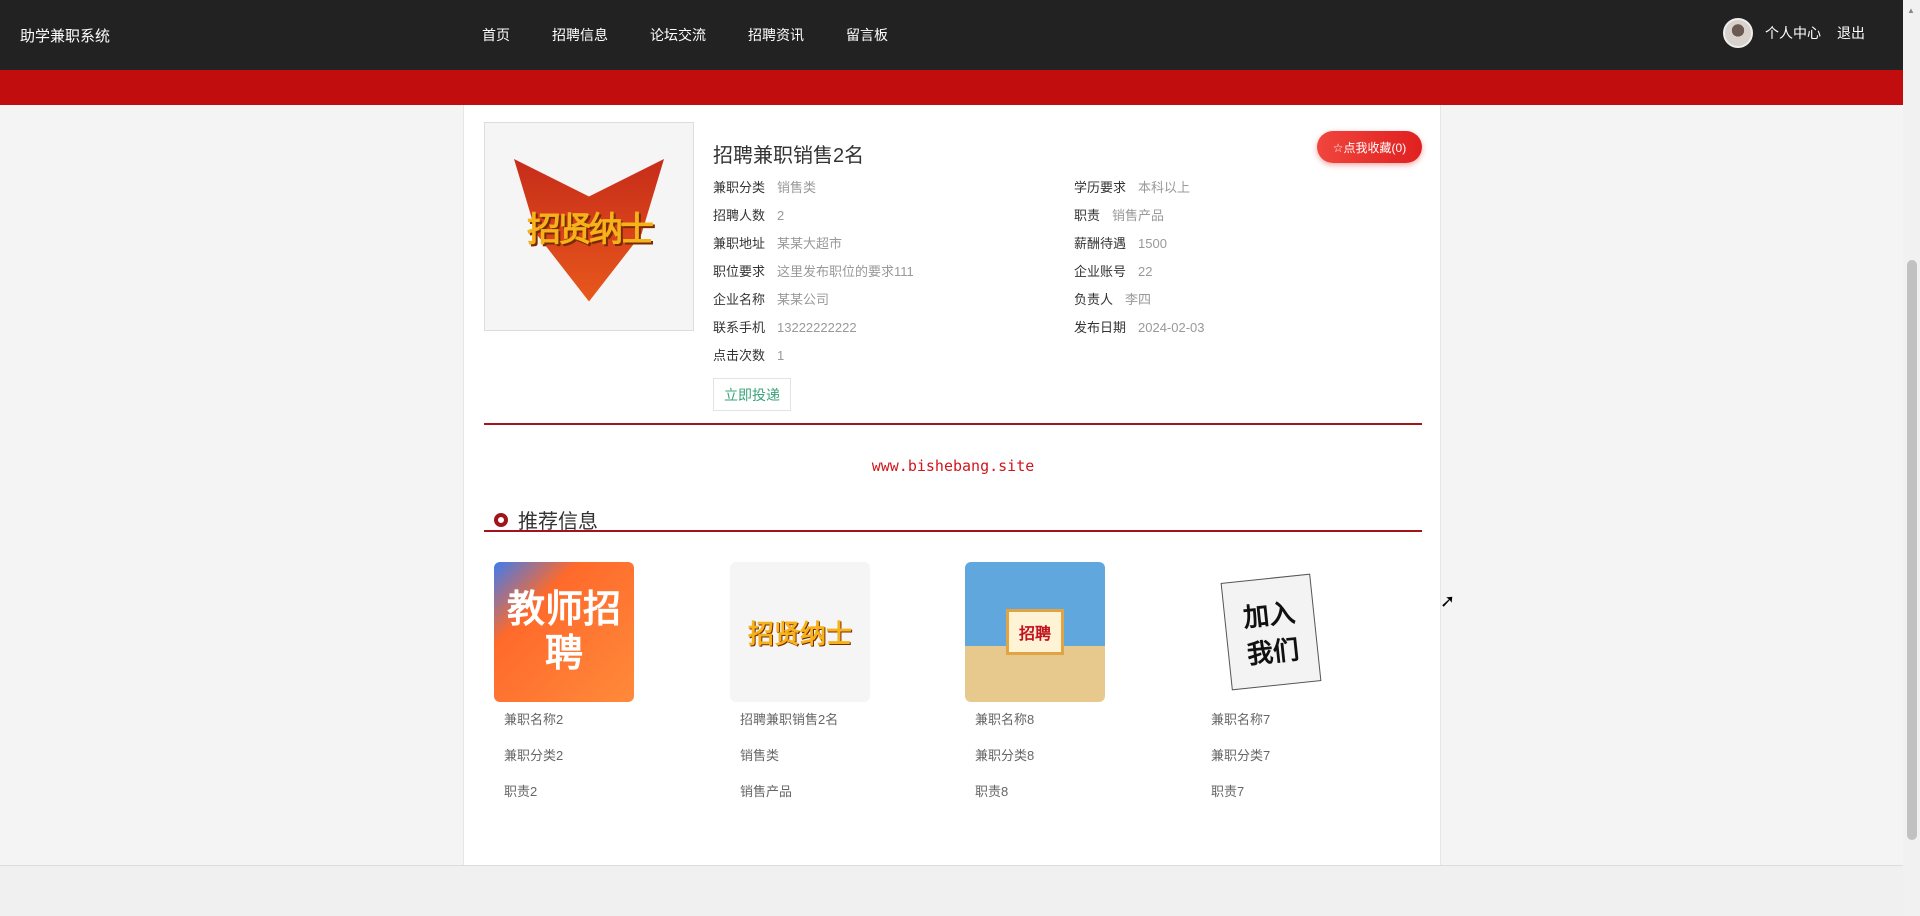  What do you see at coordinates (1152, 243) in the screenshot?
I see `field-value: 1500` at bounding box center [1152, 243].